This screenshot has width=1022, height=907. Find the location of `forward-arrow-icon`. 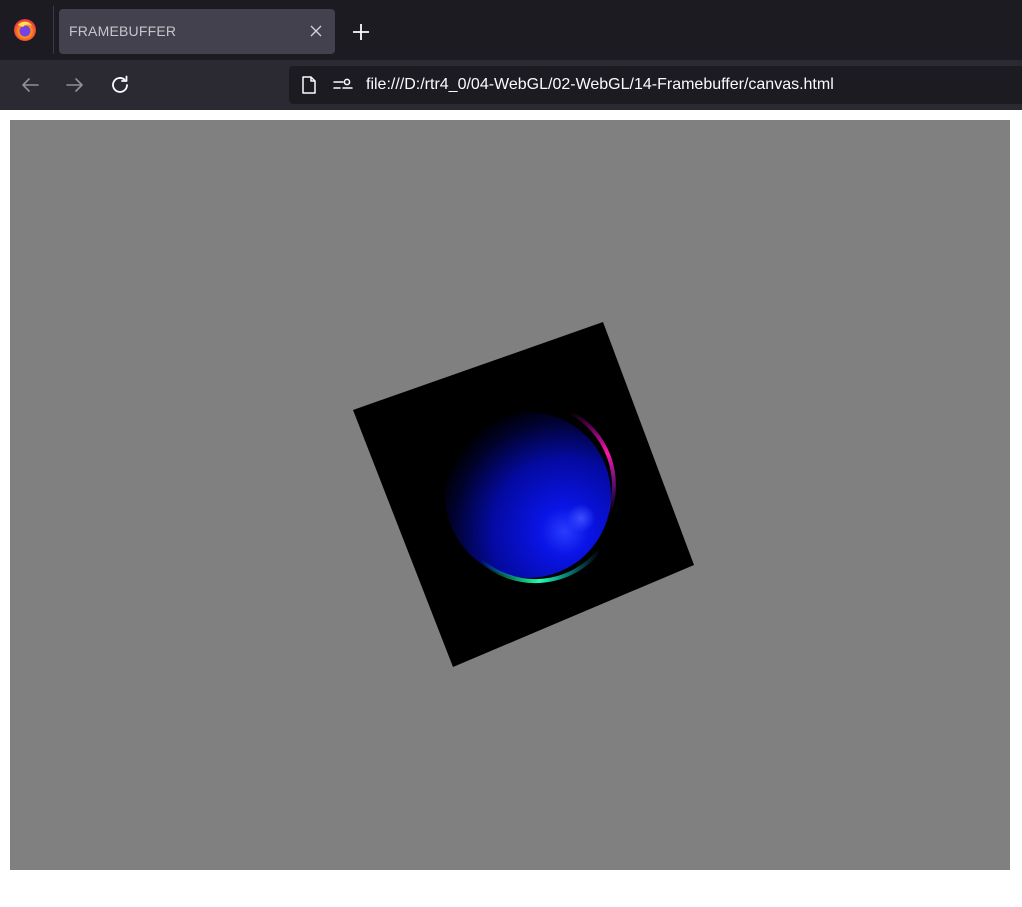

forward-arrow-icon is located at coordinates (75, 85).